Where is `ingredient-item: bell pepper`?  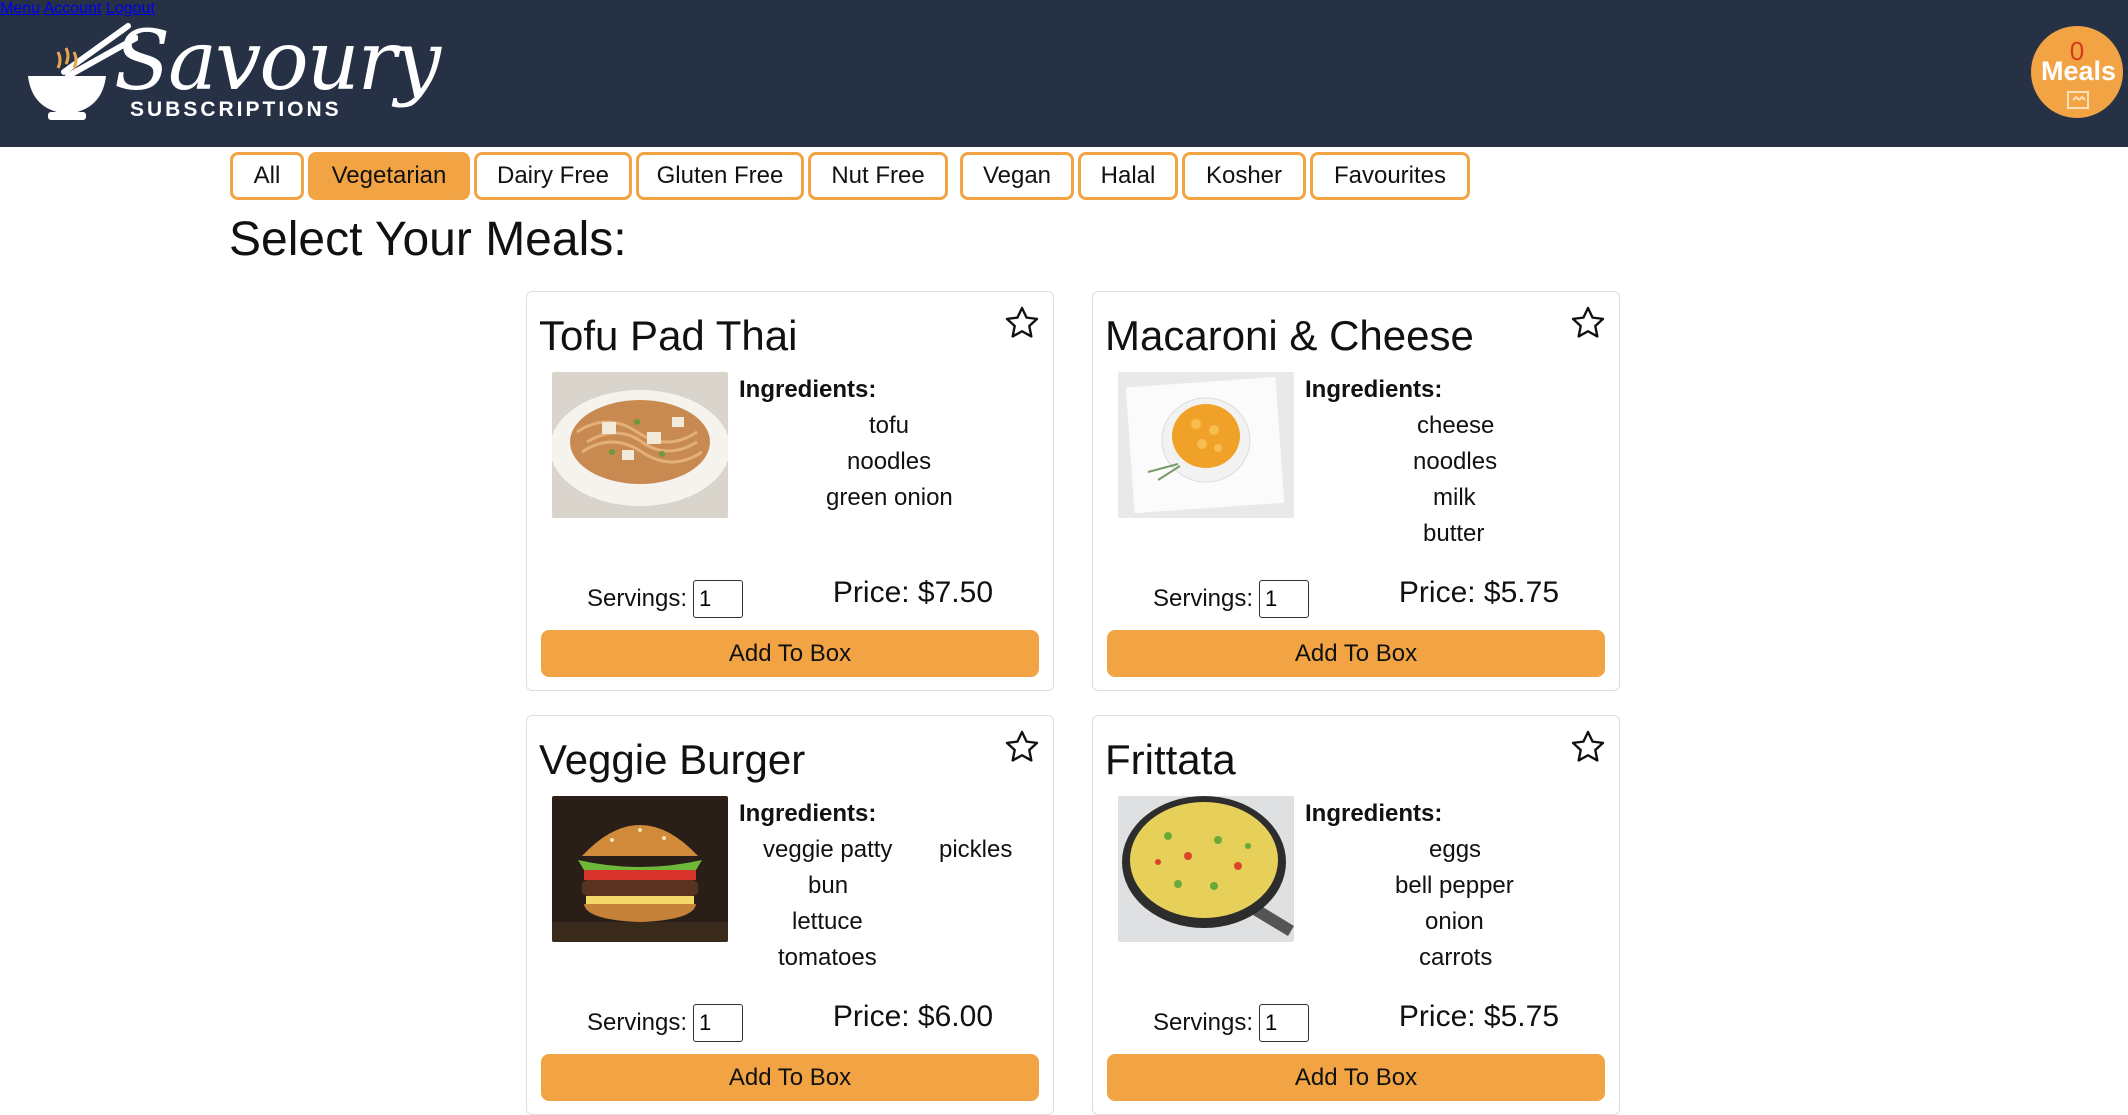 ingredient-item: bell pepper is located at coordinates (1454, 885).